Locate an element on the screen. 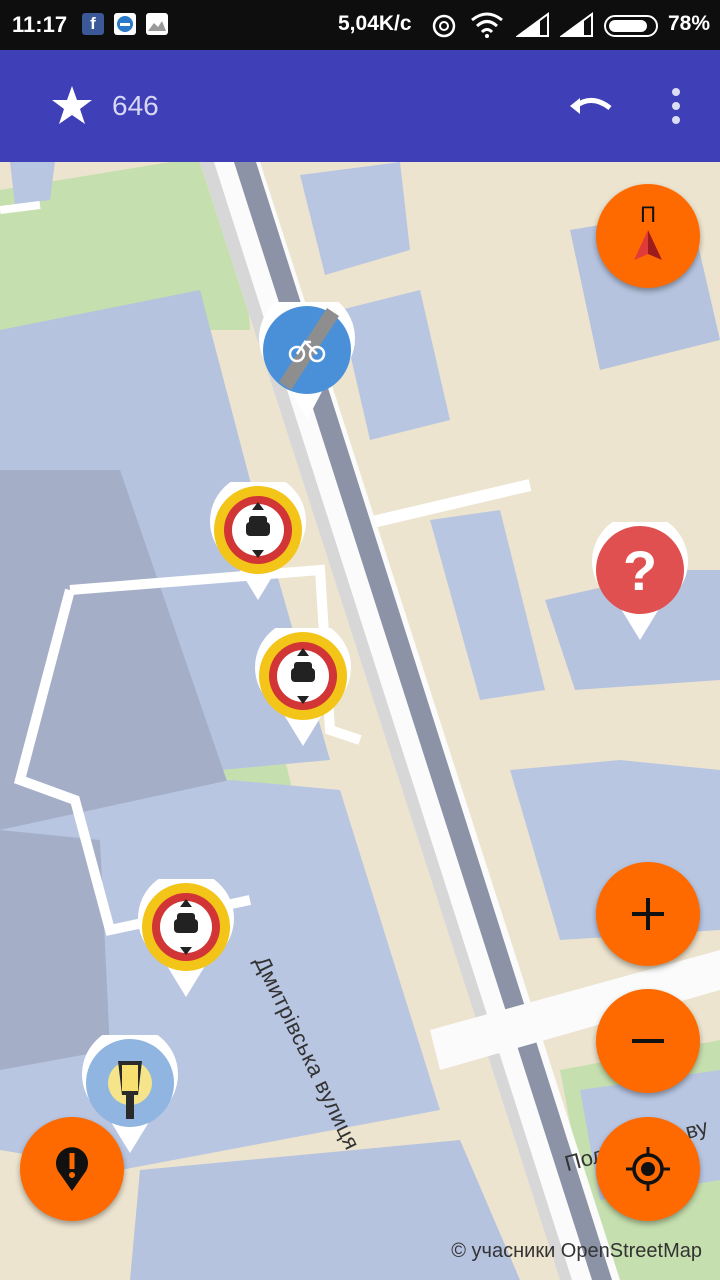 The height and width of the screenshot is (1280, 720). map-attribution: © учасники OpenStreetMap is located at coordinates (576, 1251).